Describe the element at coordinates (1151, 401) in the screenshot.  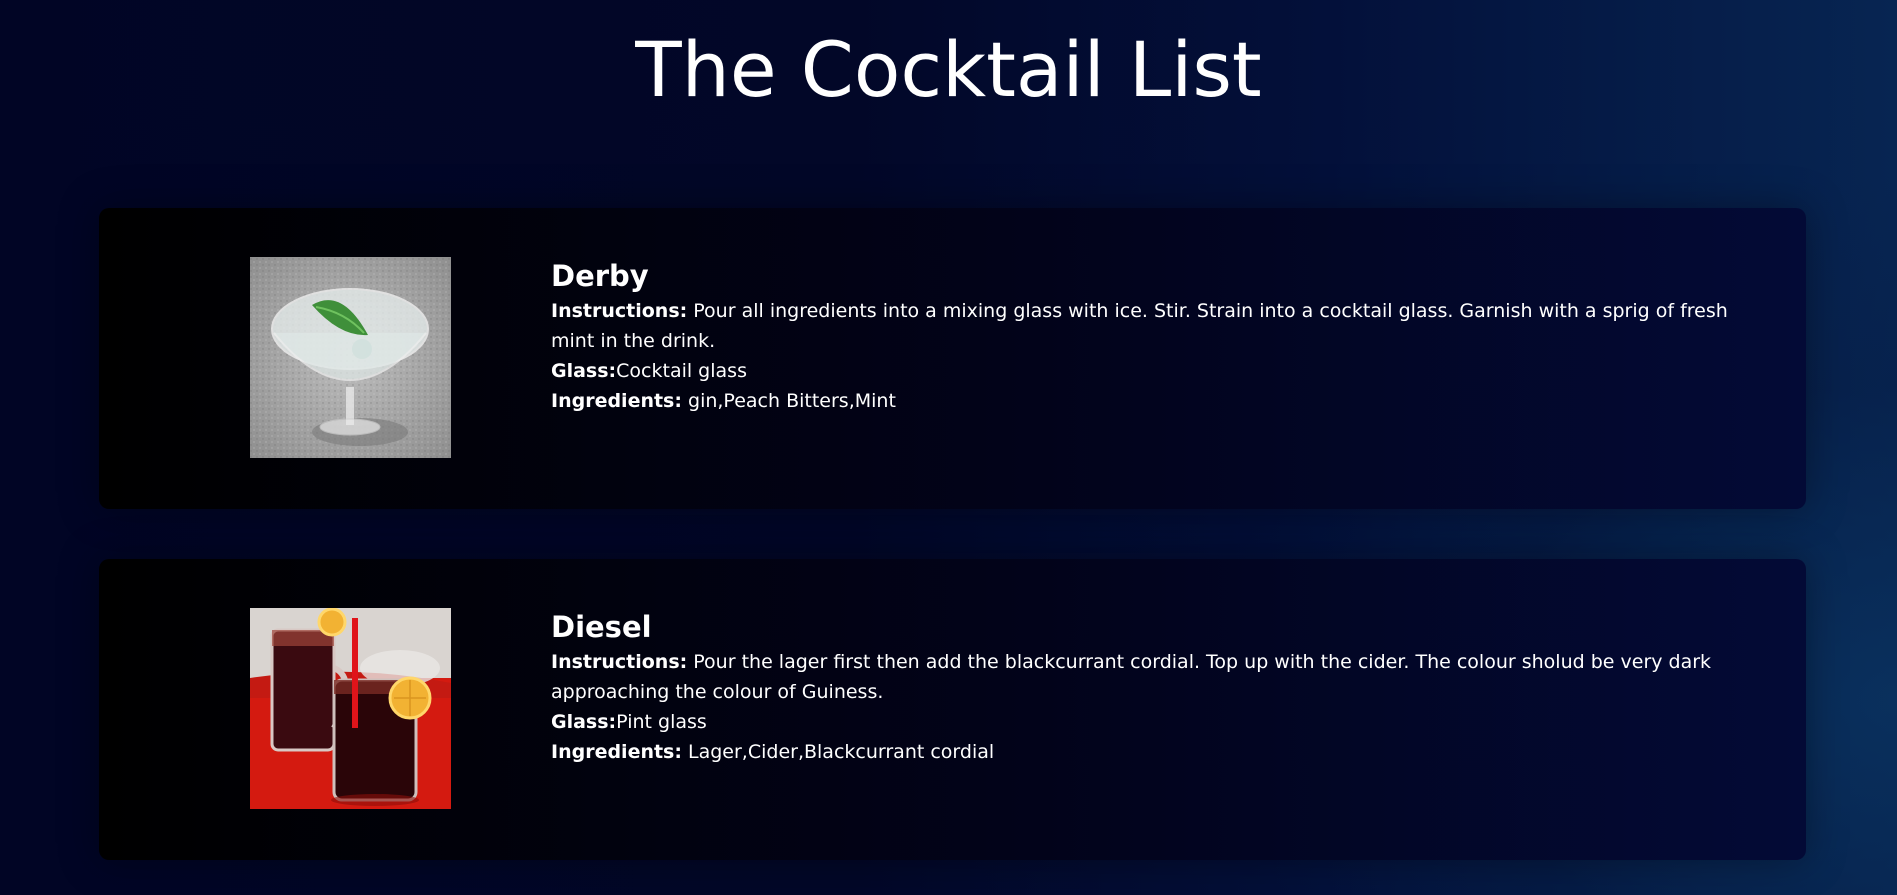
I see `ingredients-row: Ingredients: gin,Peach Bitters,Mint` at that location.